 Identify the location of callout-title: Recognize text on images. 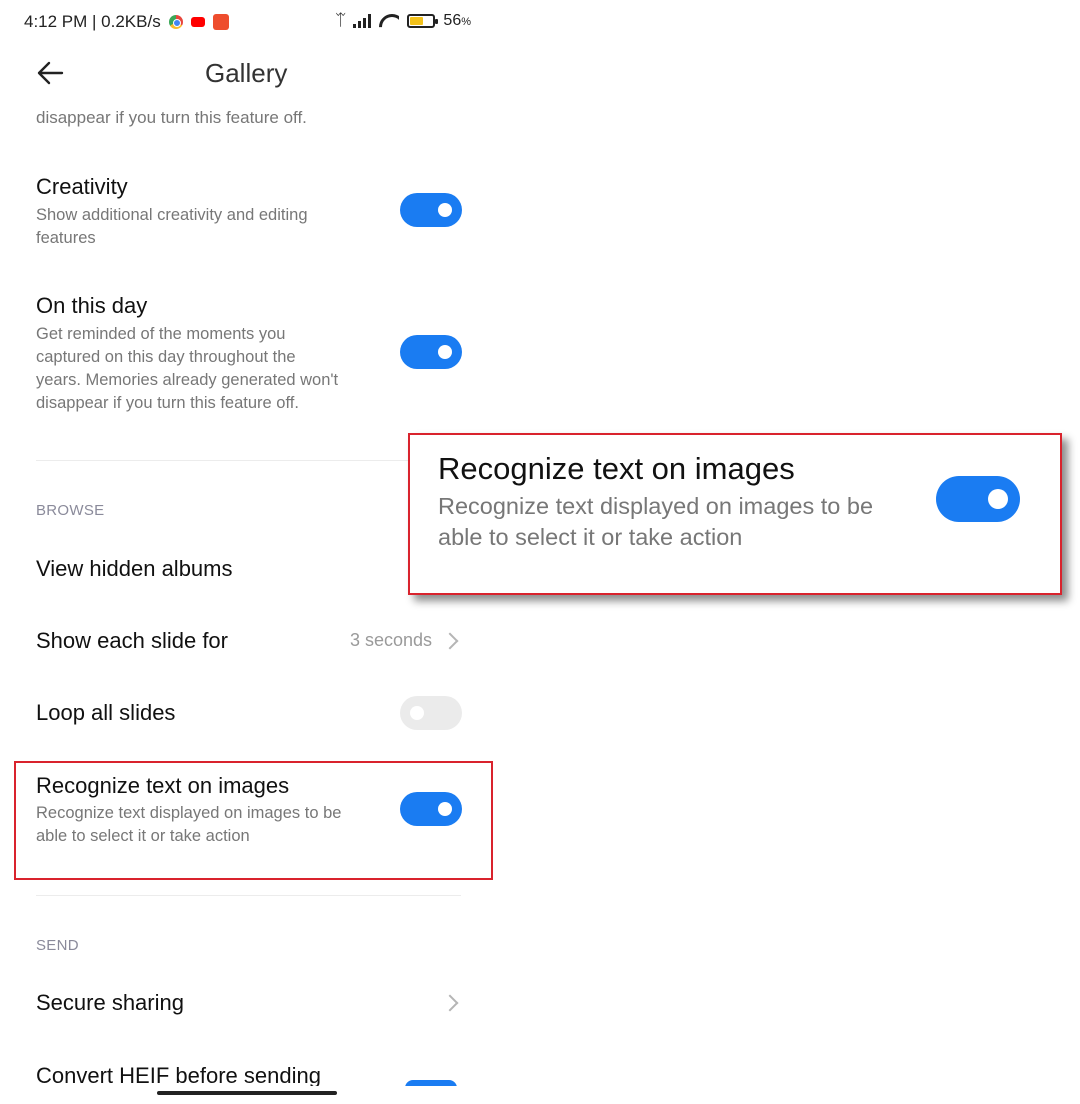
(616, 468).